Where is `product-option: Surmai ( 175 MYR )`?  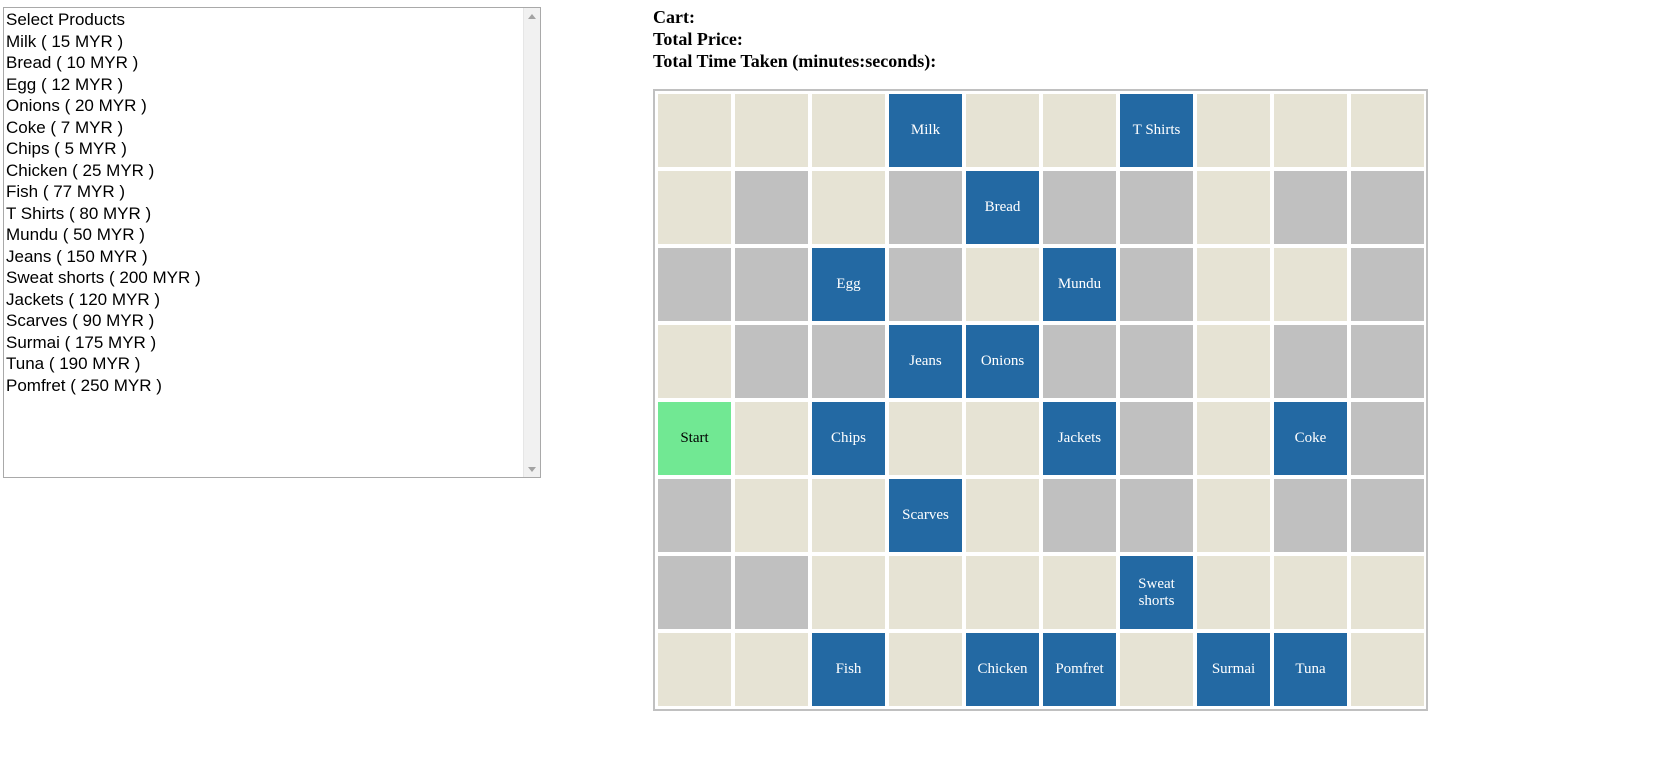 product-option: Surmai ( 175 MYR ) is located at coordinates (263, 343).